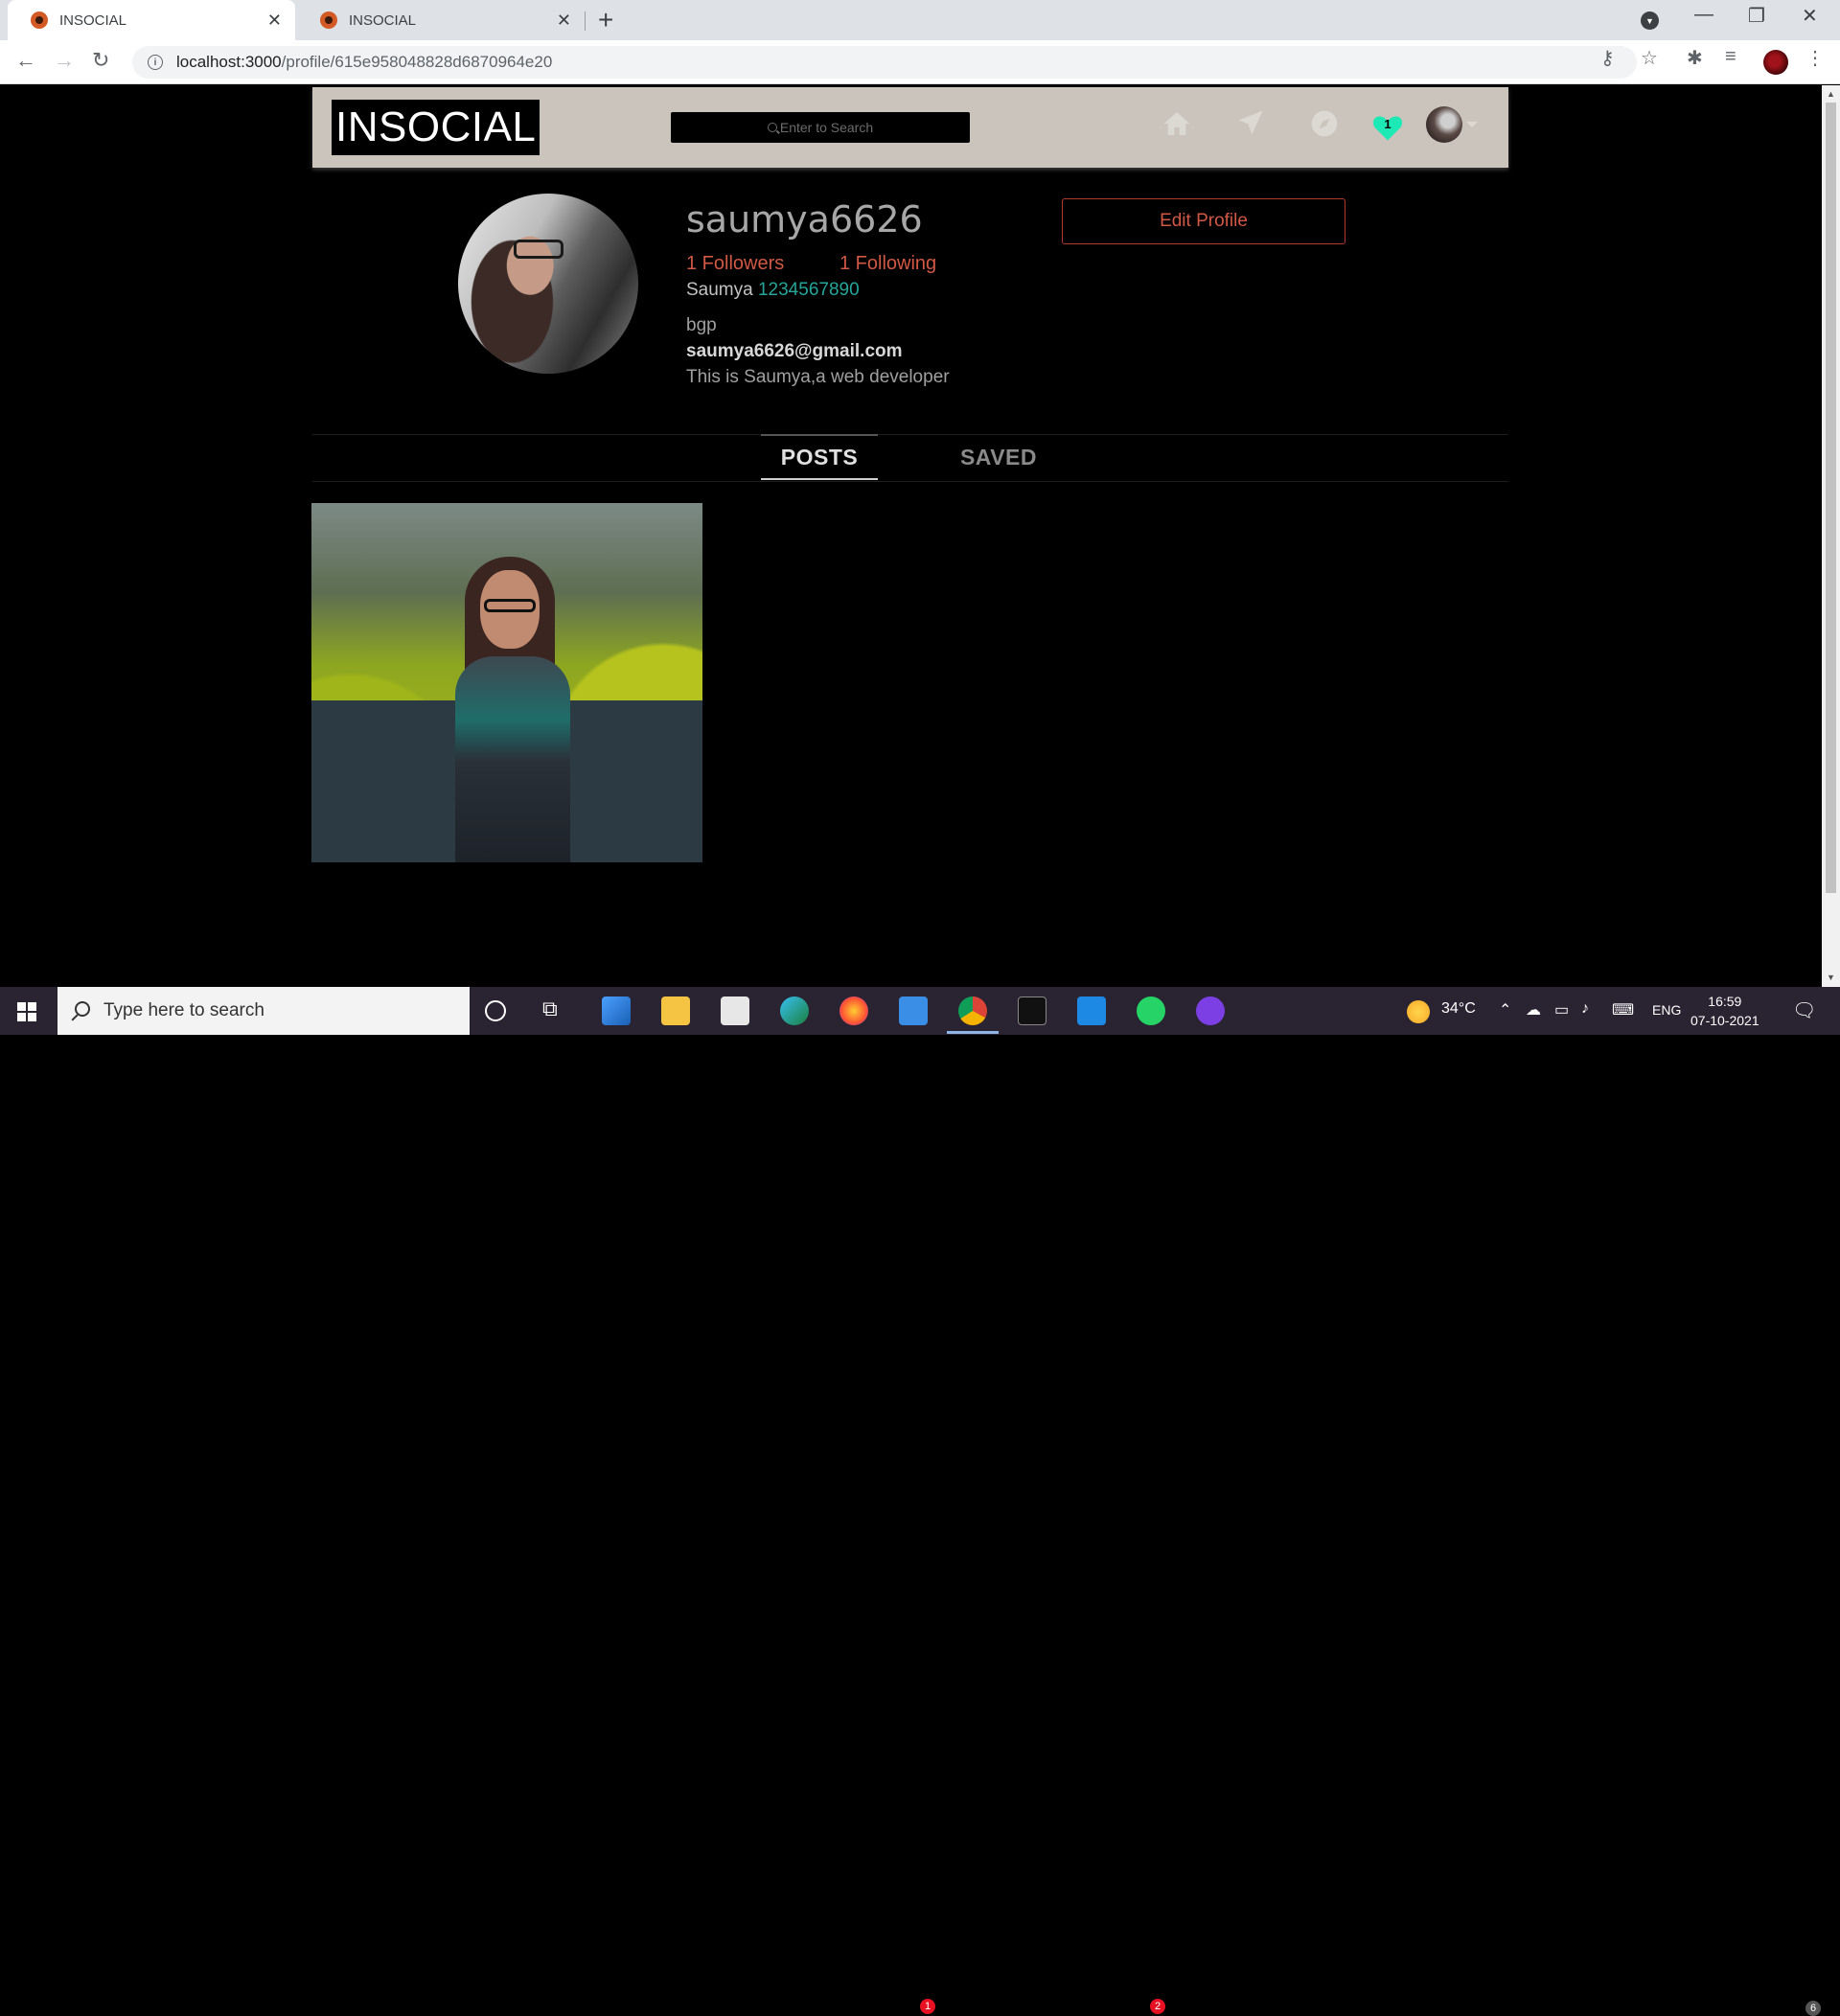 Image resolution: width=1840 pixels, height=2016 pixels. What do you see at coordinates (1444, 125) in the screenshot?
I see `nav-avatar` at bounding box center [1444, 125].